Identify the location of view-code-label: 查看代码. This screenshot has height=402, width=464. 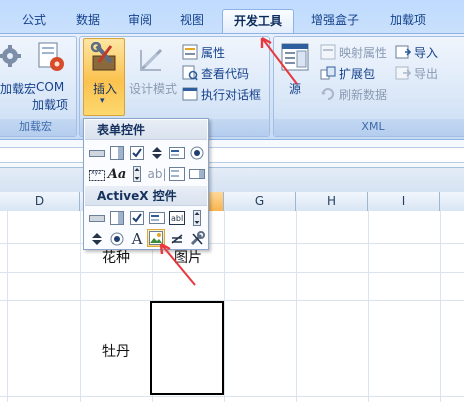
(225, 73).